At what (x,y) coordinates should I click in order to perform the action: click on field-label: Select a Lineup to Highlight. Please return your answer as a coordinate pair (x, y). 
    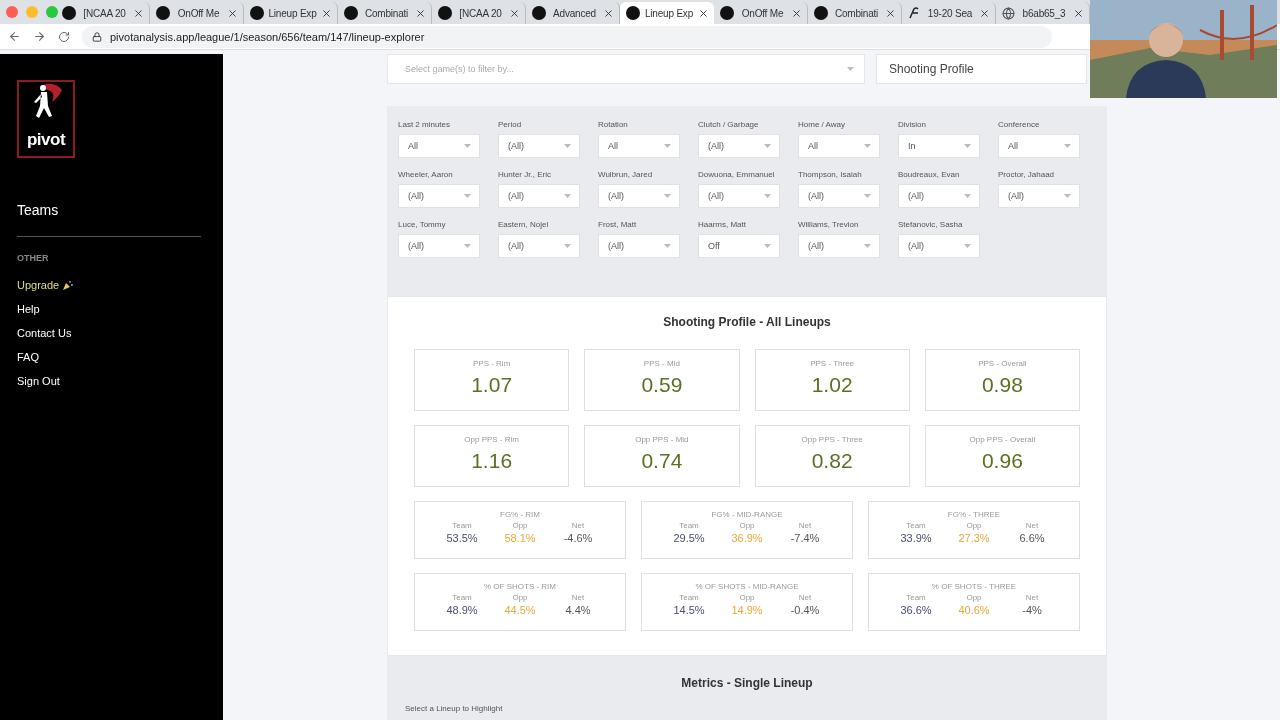
    Looking at the image, I should click on (454, 708).